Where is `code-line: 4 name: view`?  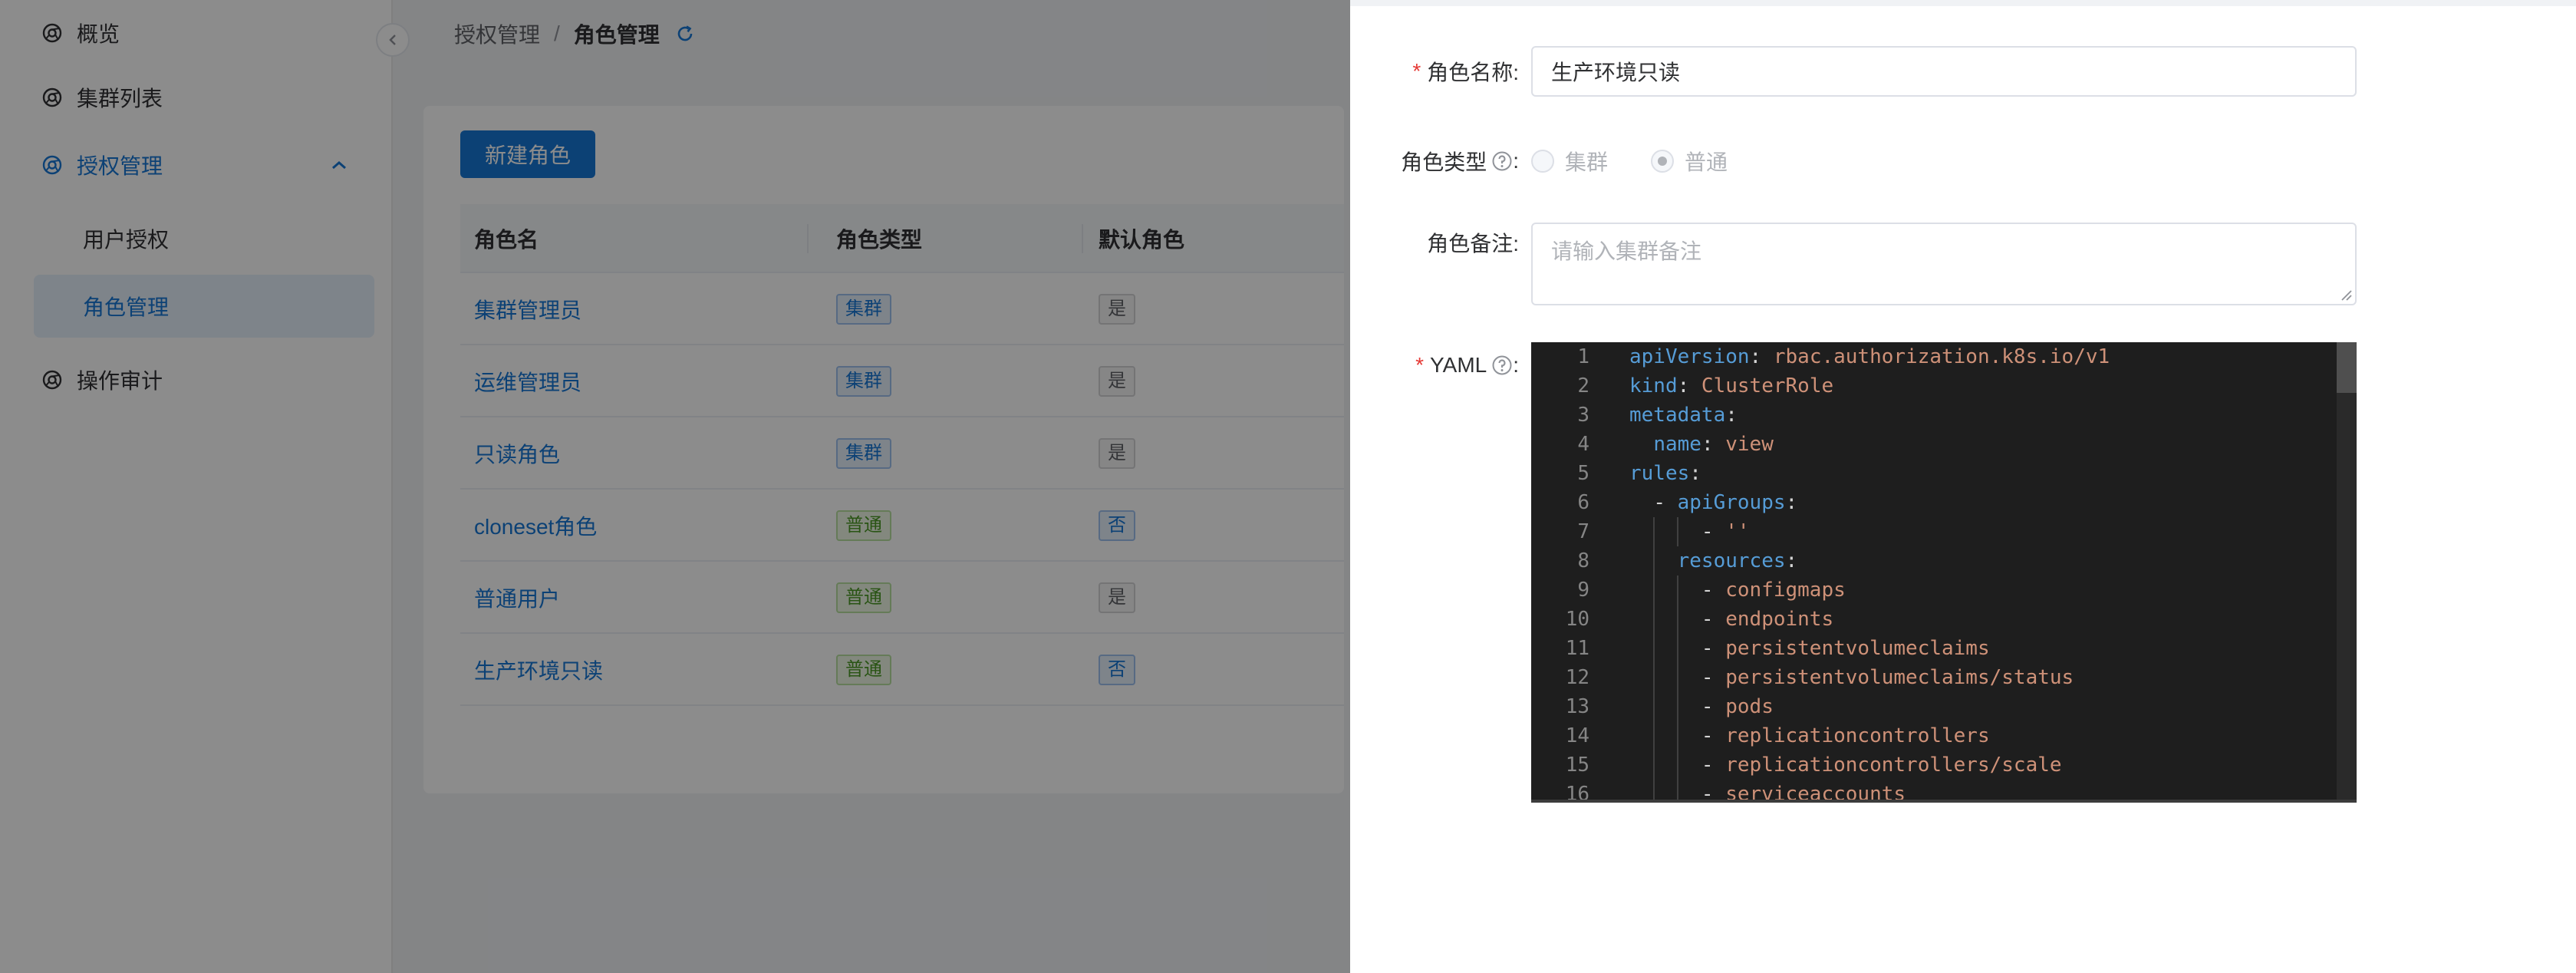 code-line: 4 name: view is located at coordinates (1930, 444).